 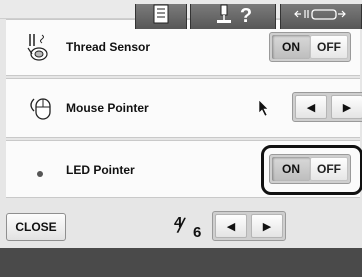 I want to click on taskbar-document-button, so click(x=161, y=16).